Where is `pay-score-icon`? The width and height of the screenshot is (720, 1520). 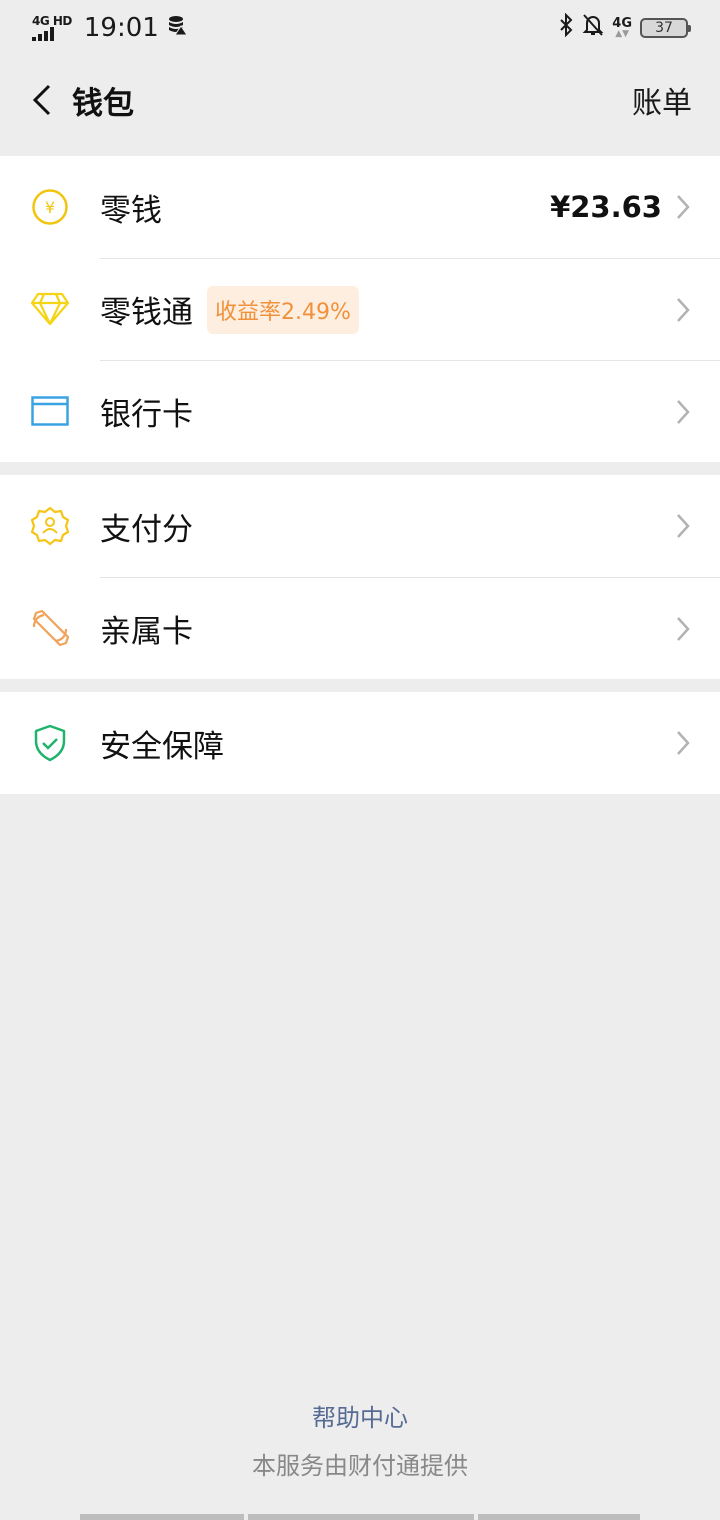
pay-score-icon is located at coordinates (50, 526).